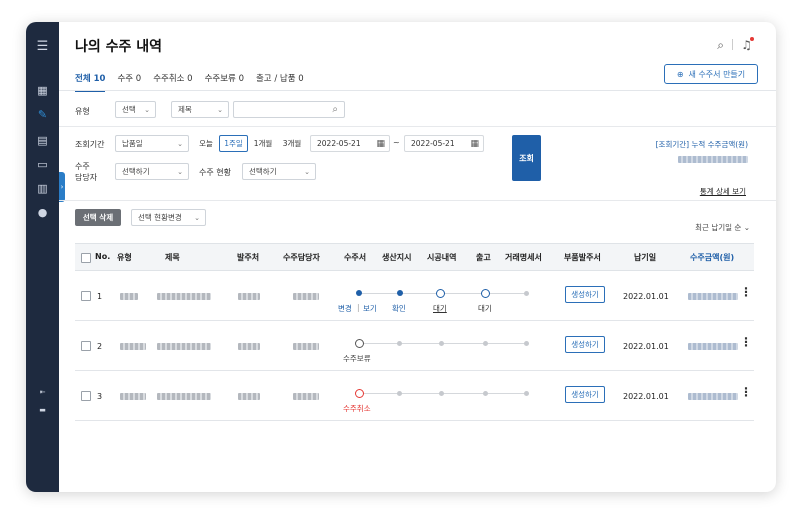 The width and height of the screenshot is (800, 514). What do you see at coordinates (414, 396) in the screenshot?
I see `table-row: 3 수주취소 생성하기 2022.01.01 ⋮` at bounding box center [414, 396].